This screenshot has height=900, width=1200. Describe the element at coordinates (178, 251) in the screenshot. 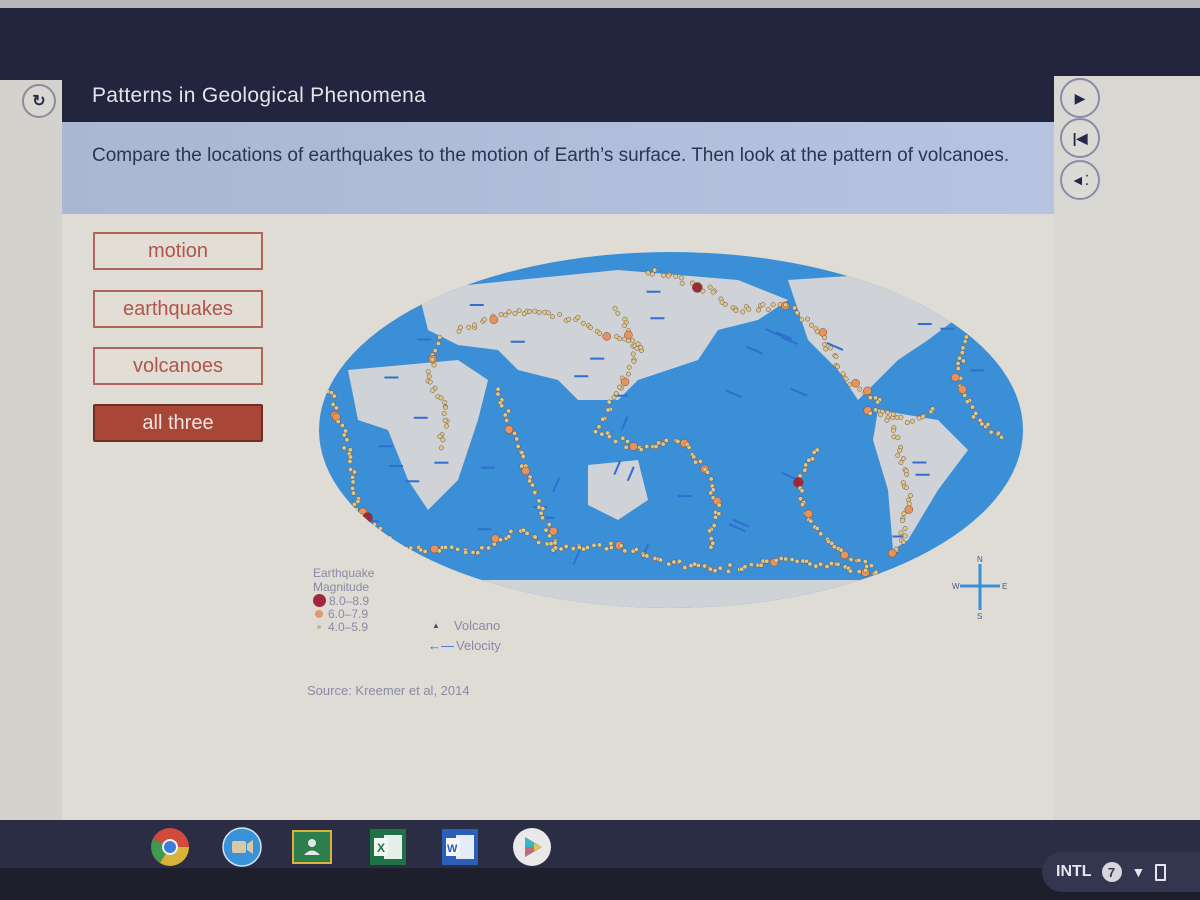

I see `option-motion: motion` at that location.